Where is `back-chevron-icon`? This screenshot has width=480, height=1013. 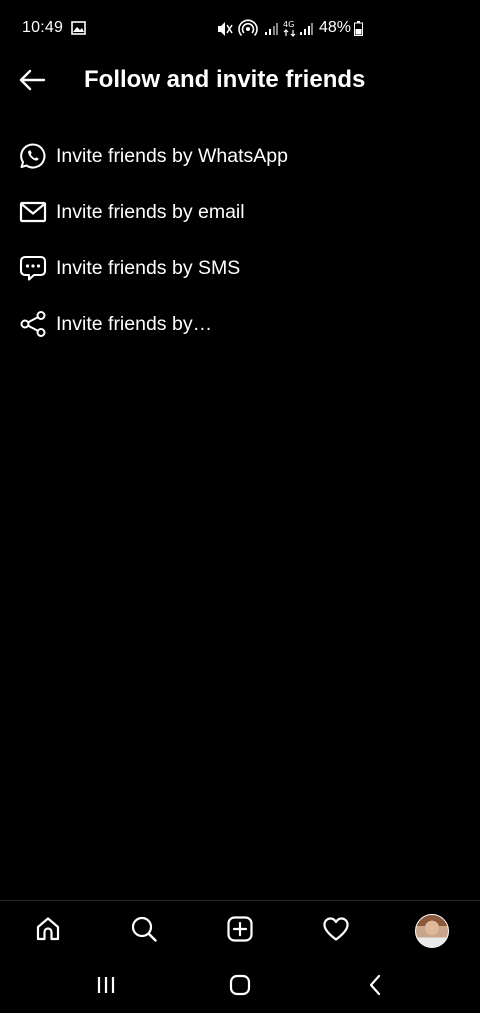 back-chevron-icon is located at coordinates (375, 987).